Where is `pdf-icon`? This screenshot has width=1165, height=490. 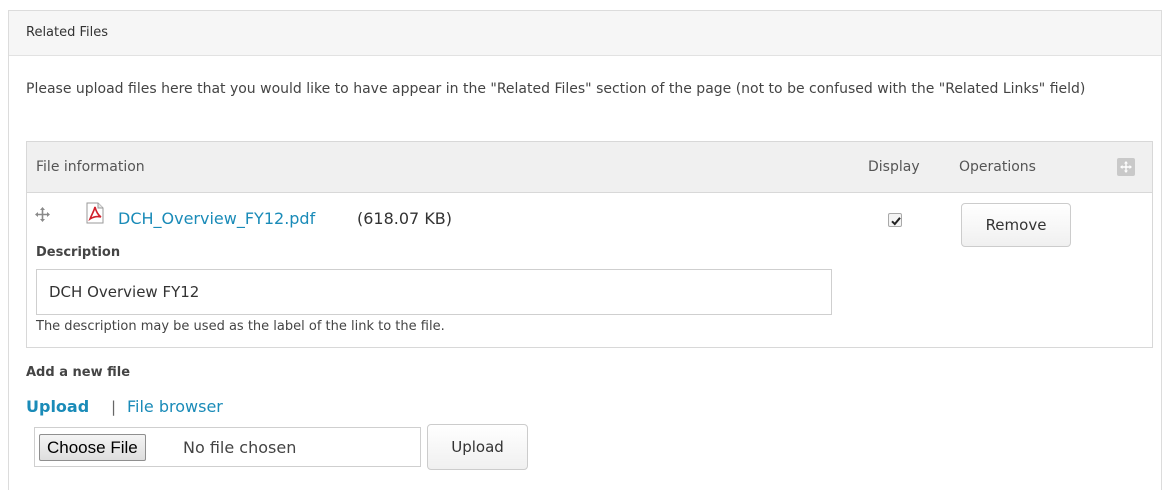 pdf-icon is located at coordinates (95, 215).